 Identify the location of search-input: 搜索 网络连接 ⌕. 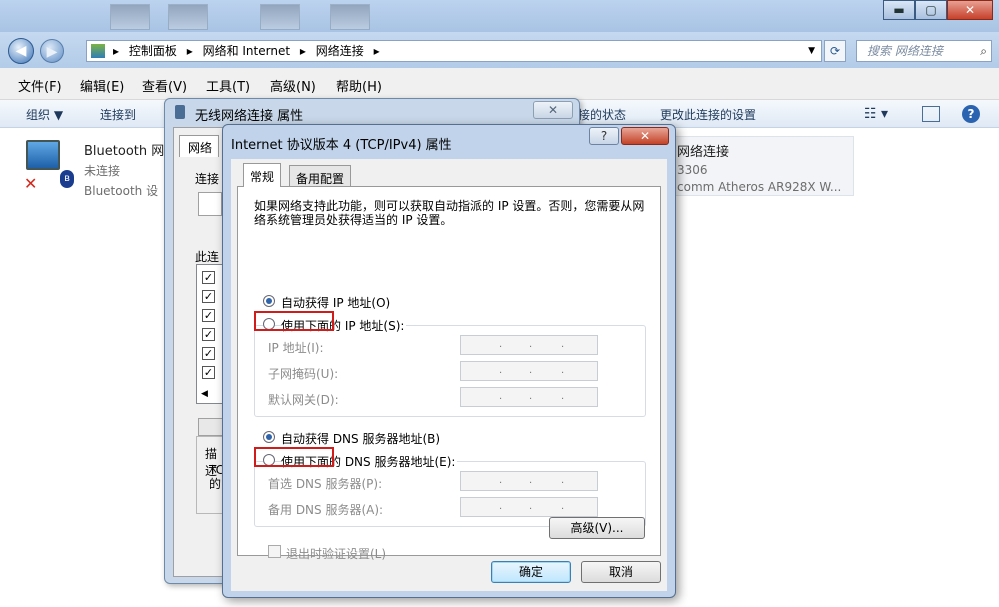
(924, 51).